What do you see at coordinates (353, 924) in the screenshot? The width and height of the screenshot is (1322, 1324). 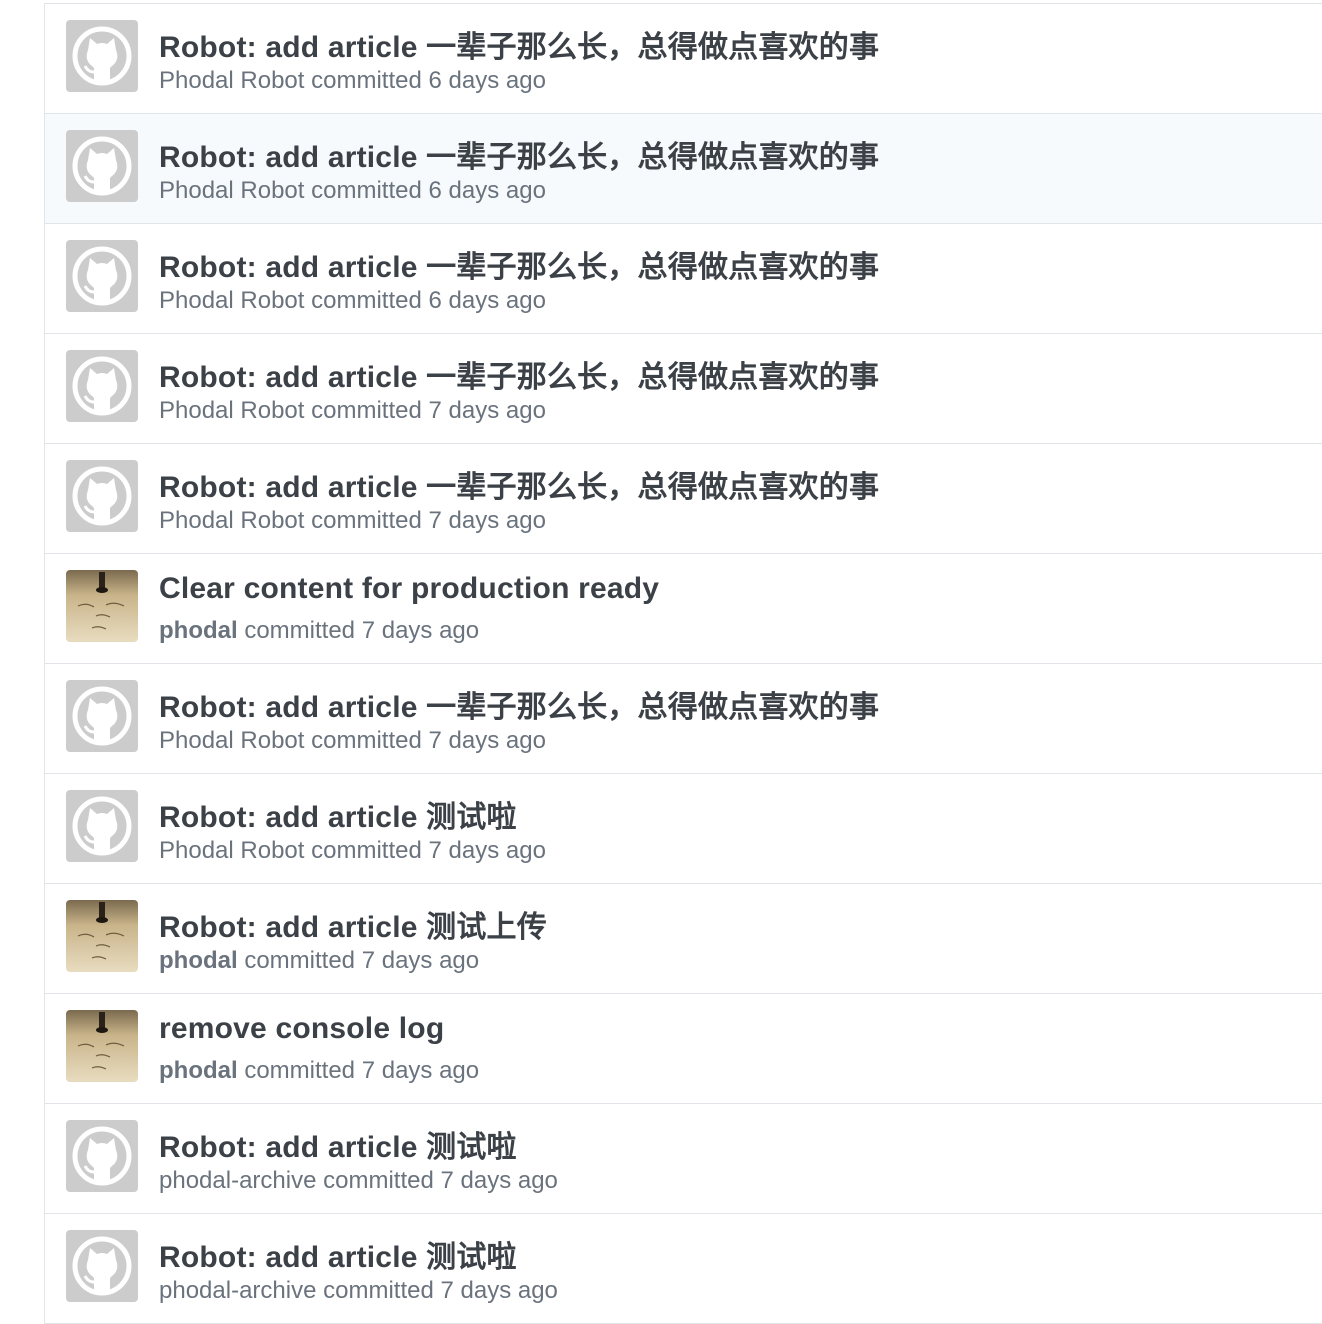 I see `commit-title: Robot: add article 测试上传` at bounding box center [353, 924].